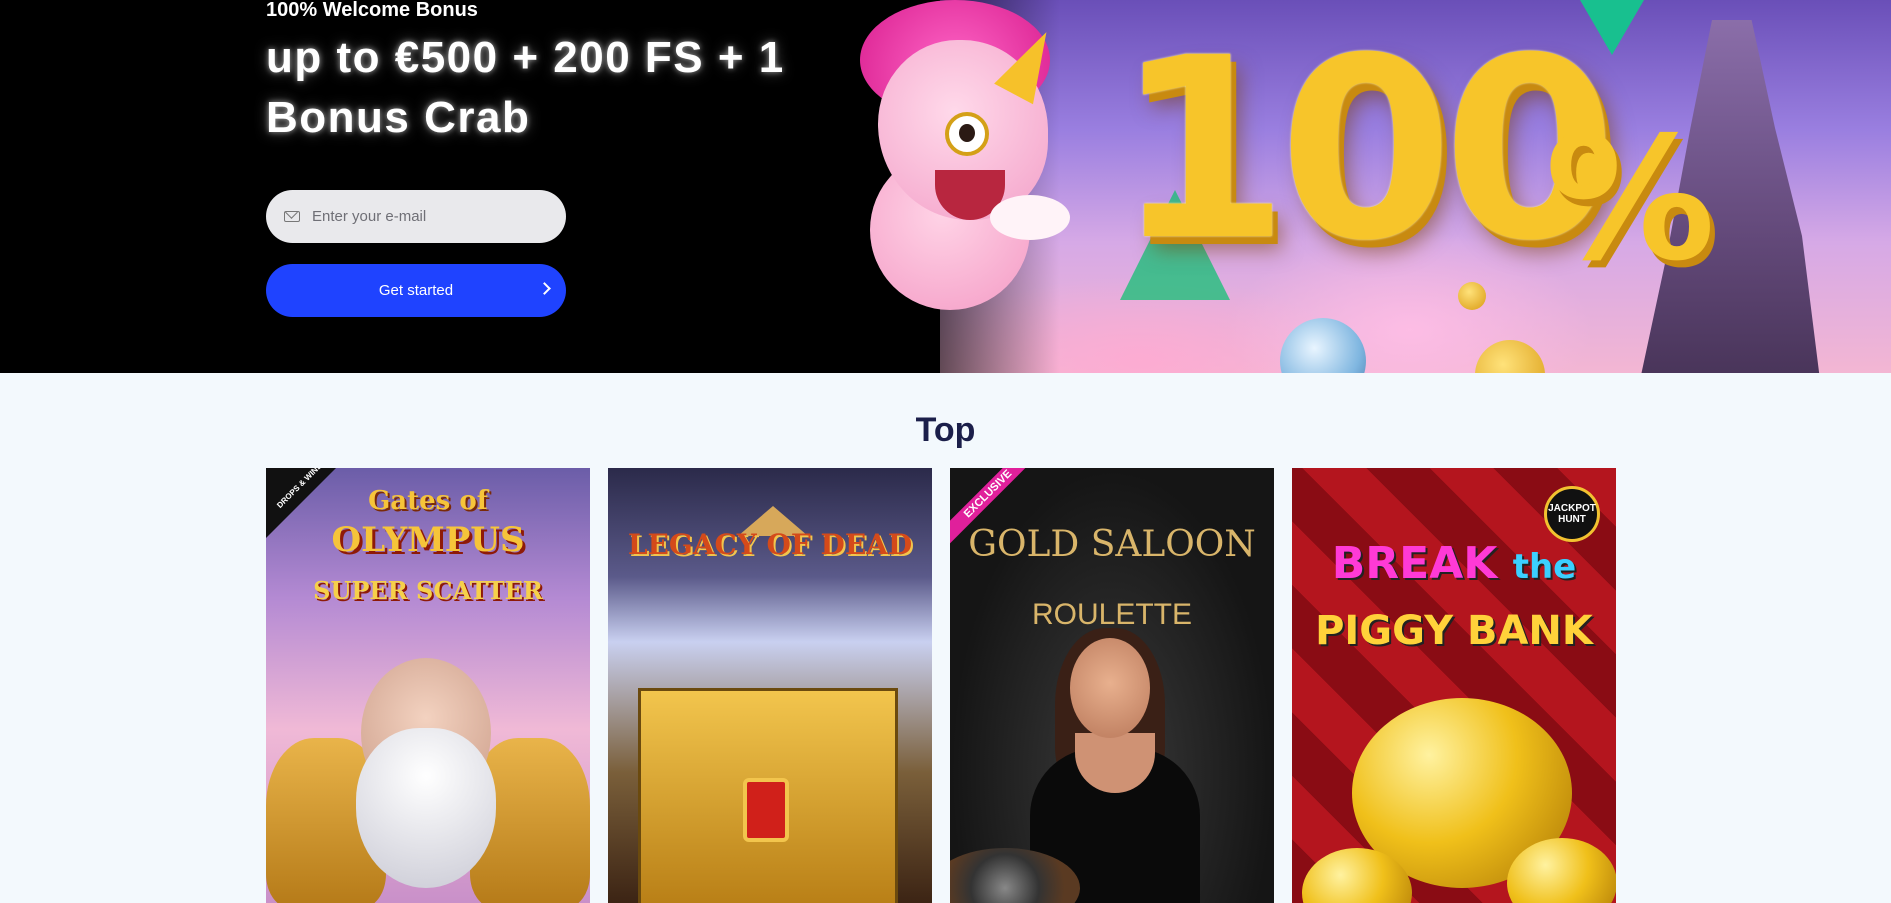 This screenshot has height=903, width=1891. I want to click on chevron-right-icon, so click(544, 288).